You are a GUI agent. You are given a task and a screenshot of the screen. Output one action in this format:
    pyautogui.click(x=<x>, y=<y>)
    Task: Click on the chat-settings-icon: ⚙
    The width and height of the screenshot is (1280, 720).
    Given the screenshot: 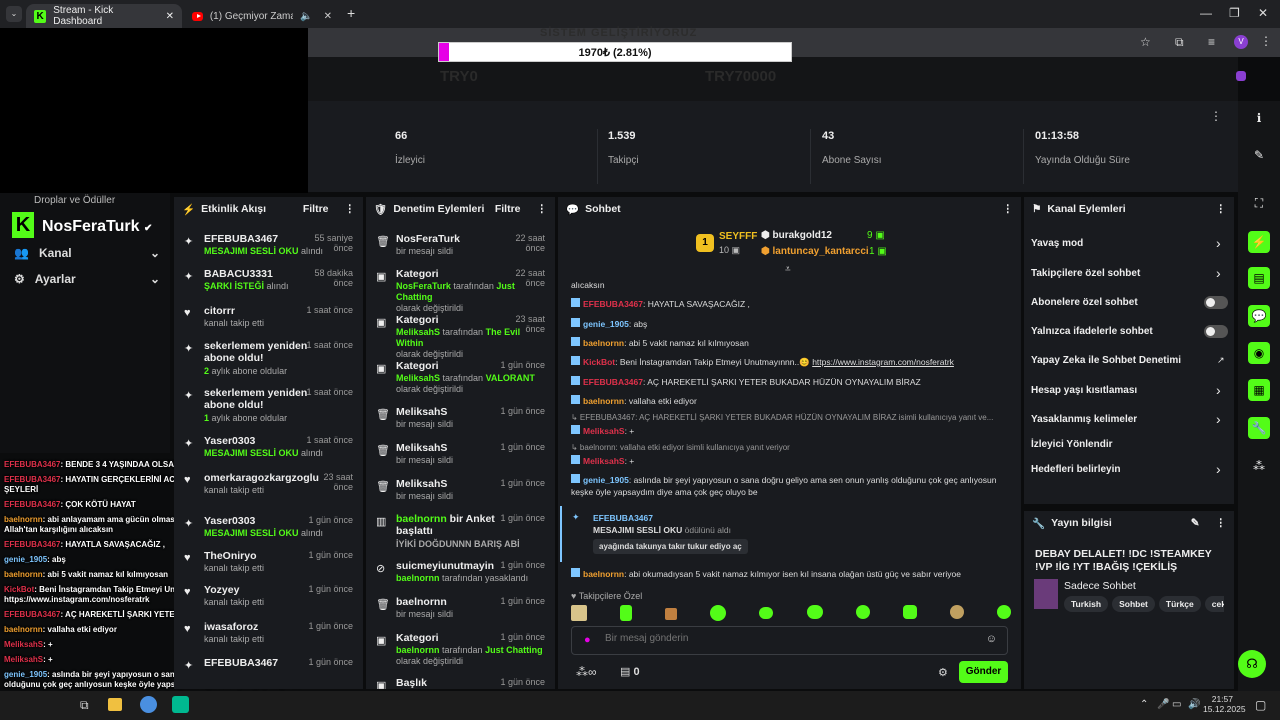 What is the action you would take?
    pyautogui.click(x=943, y=672)
    